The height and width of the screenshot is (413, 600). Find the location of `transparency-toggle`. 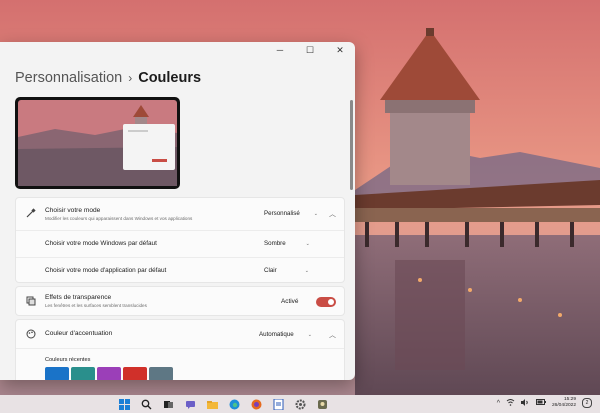

transparency-toggle is located at coordinates (326, 302).